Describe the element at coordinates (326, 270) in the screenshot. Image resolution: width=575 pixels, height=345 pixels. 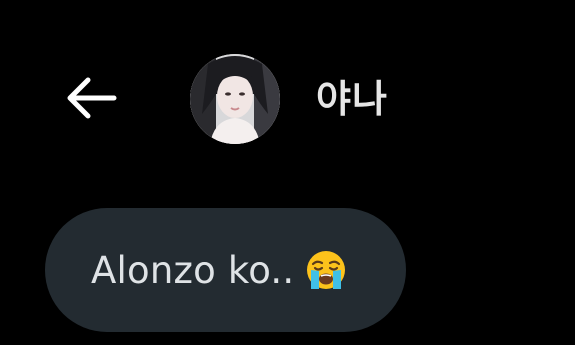
I see `loudly-crying-face-icon` at that location.